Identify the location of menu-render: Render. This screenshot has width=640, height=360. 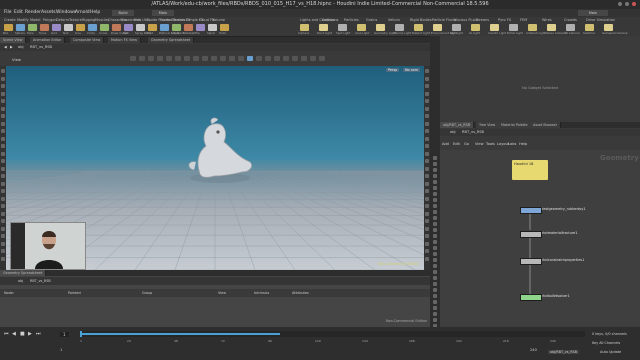
(33, 12).